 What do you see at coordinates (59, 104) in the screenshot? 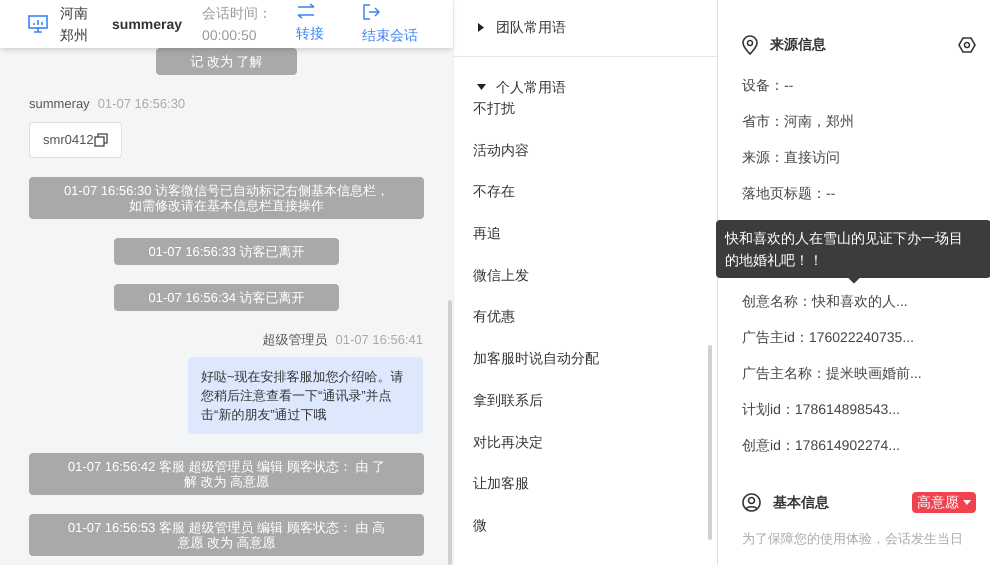
I see `sender-name: summeray` at bounding box center [59, 104].